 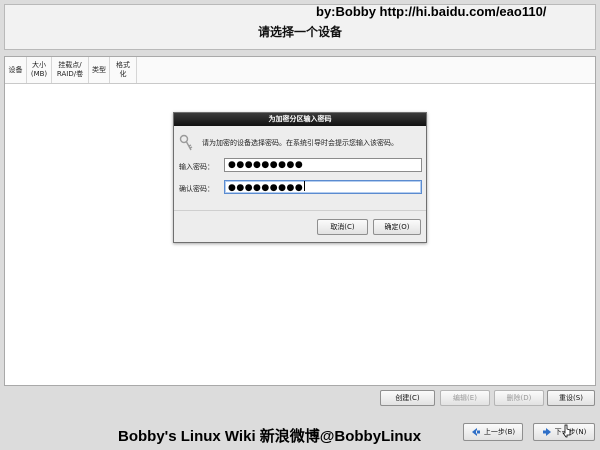 What do you see at coordinates (323, 165) in the screenshot?
I see `password-input: ●●●●●●●●●` at bounding box center [323, 165].